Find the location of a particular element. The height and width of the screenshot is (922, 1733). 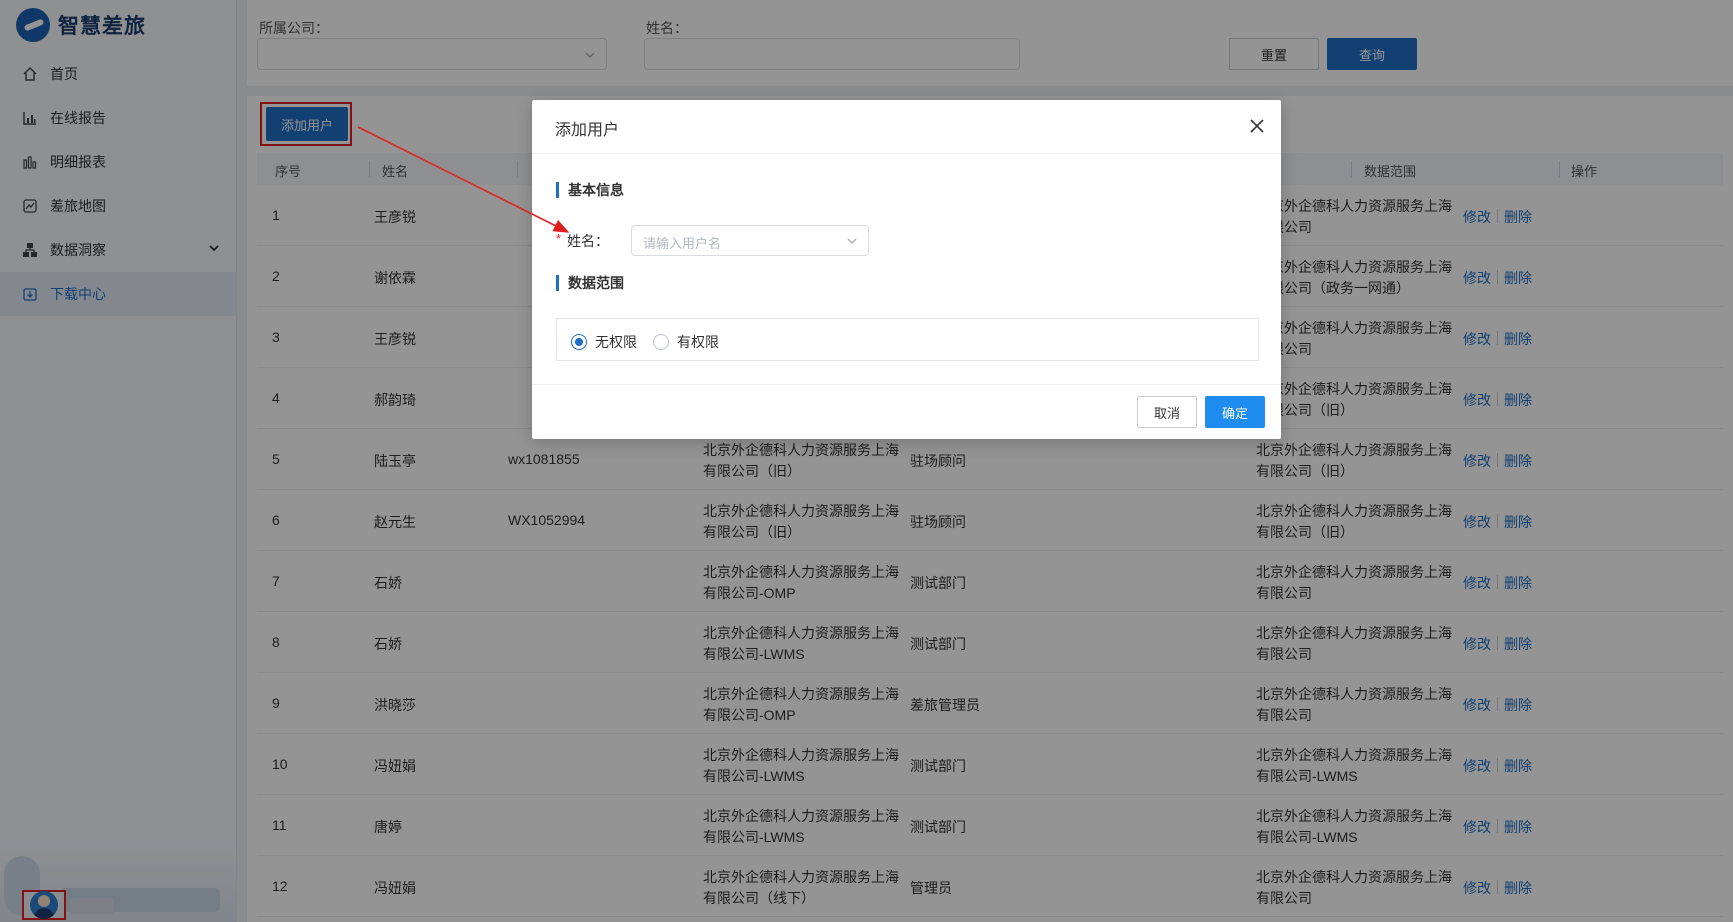

username-select: 请输入用户名 is located at coordinates (750, 240).